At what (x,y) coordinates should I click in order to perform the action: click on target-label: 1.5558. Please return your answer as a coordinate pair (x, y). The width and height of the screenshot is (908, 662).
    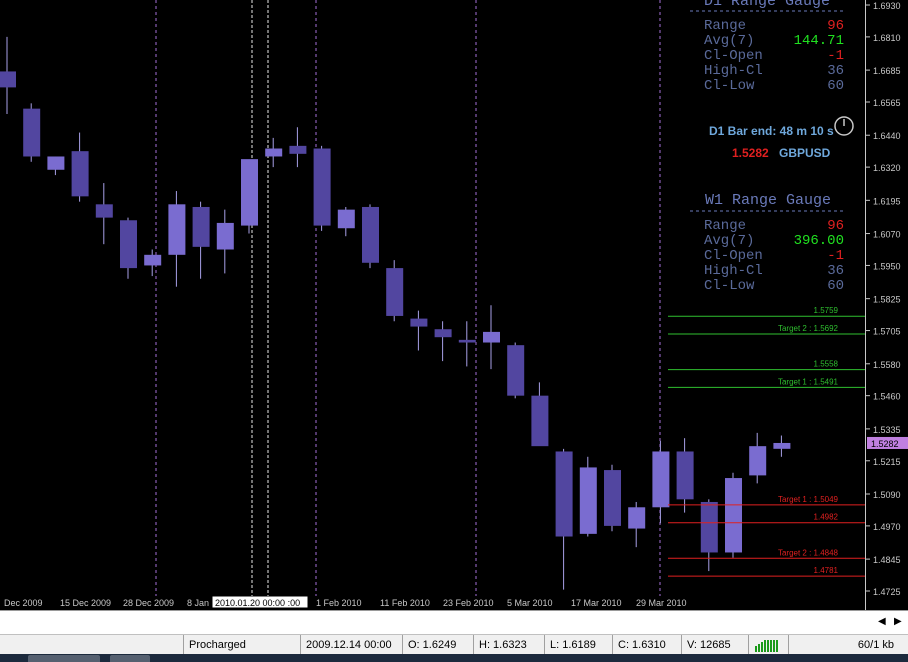
    Looking at the image, I should click on (826, 364).